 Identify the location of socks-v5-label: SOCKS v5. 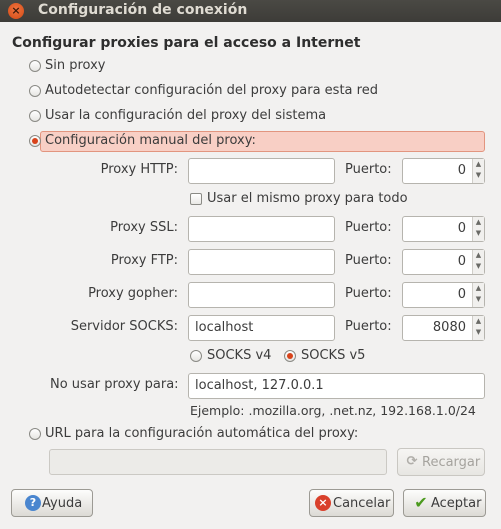
(333, 355).